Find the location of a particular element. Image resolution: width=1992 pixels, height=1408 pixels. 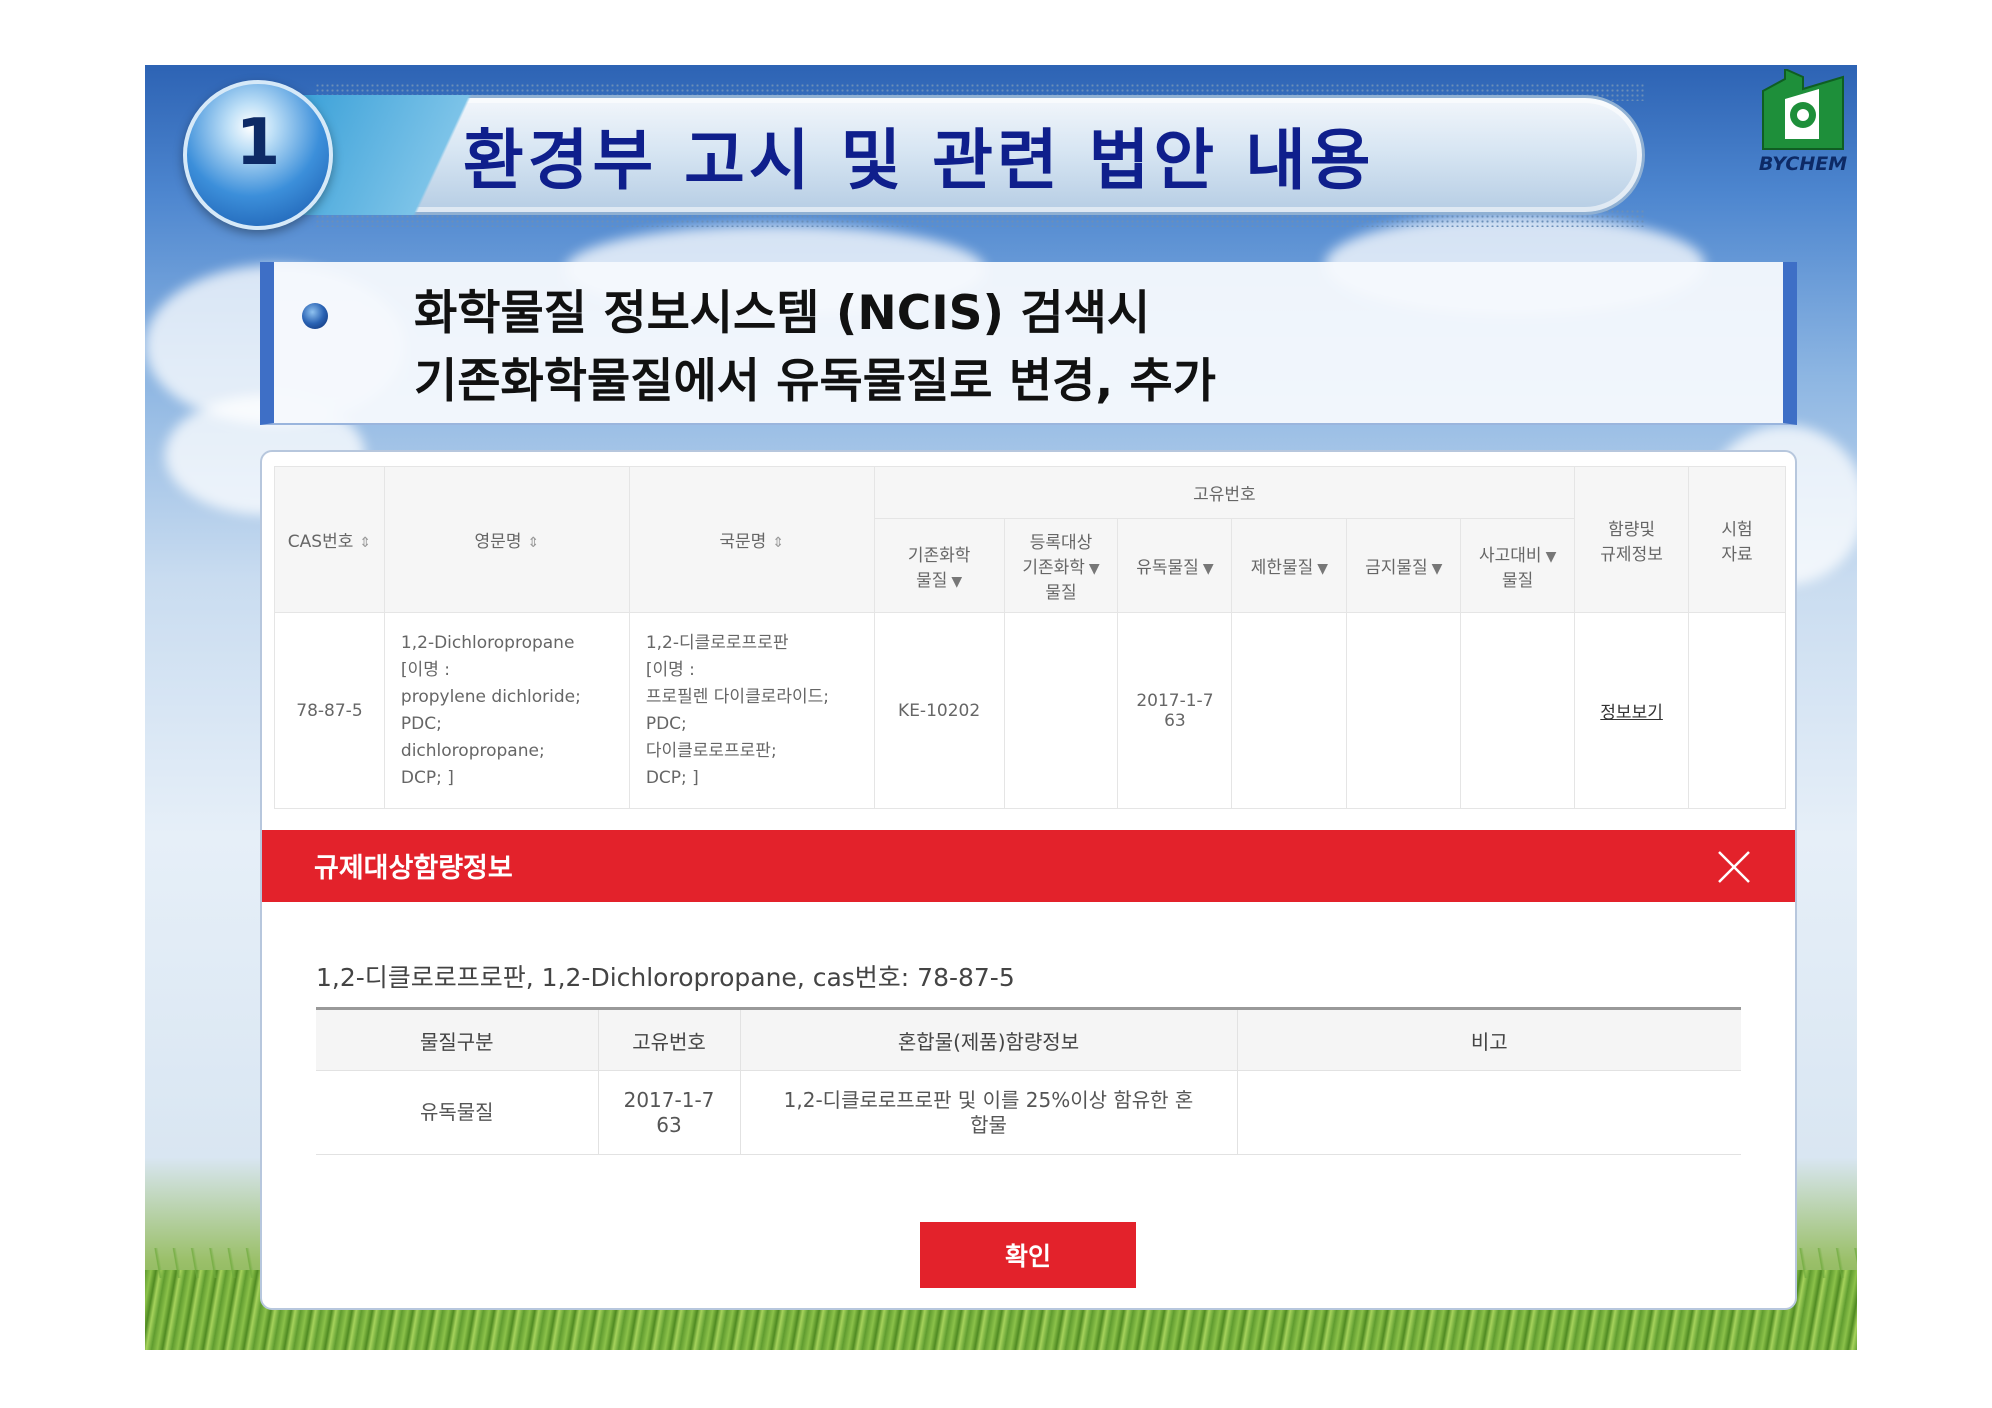

header-category: 물질구분 is located at coordinates (457, 1039).